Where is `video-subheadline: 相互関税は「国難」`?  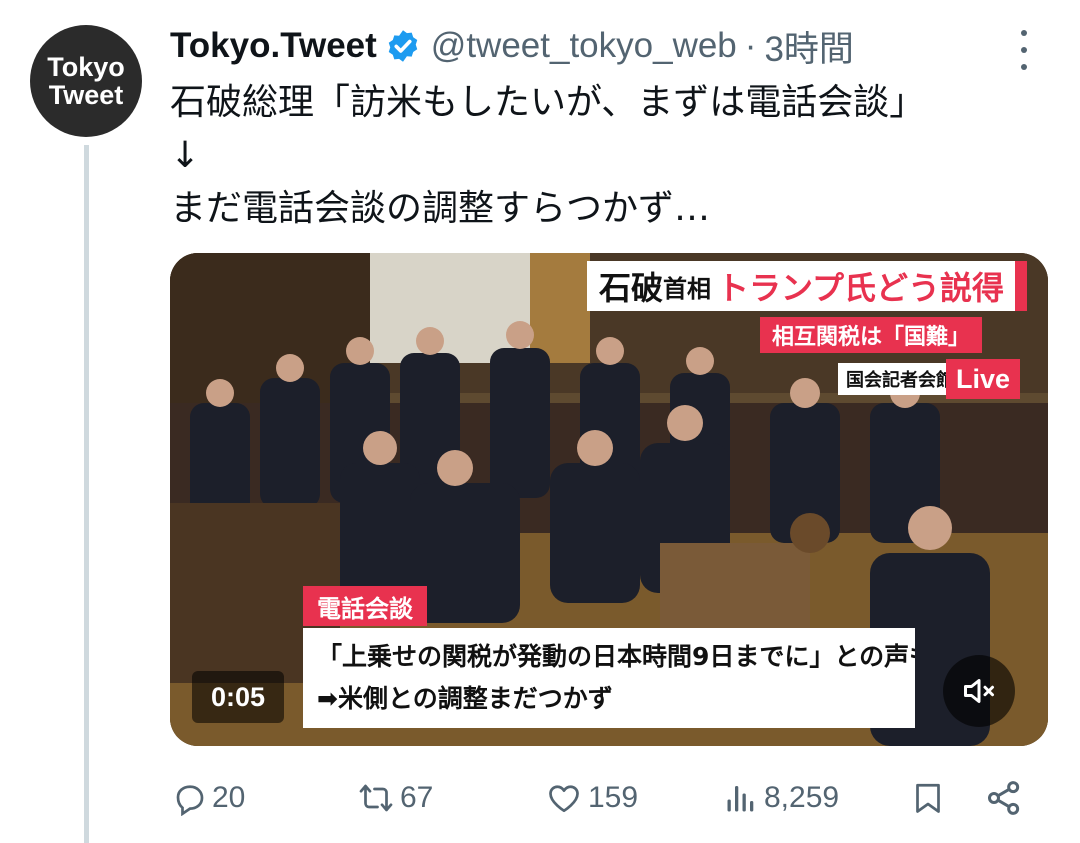 video-subheadline: 相互関税は「国難」 is located at coordinates (871, 335).